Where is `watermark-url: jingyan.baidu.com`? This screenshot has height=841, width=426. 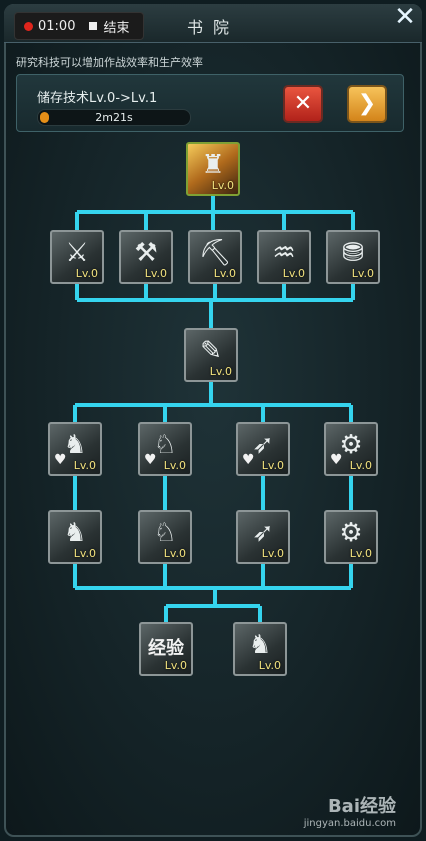
watermark-url: jingyan.baidu.com is located at coordinates (349, 823).